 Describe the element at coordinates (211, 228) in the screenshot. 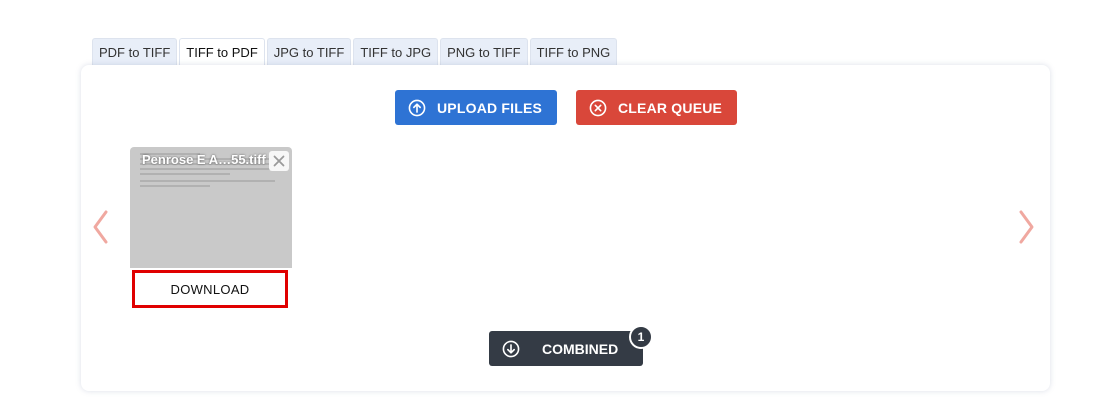

I see `file-card: Penrose E A…55.tiff DOWNLOAD` at that location.